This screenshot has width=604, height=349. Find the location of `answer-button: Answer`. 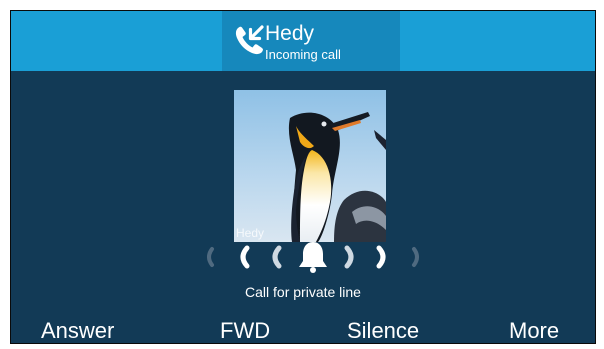

answer-button: Answer is located at coordinates (77, 330).